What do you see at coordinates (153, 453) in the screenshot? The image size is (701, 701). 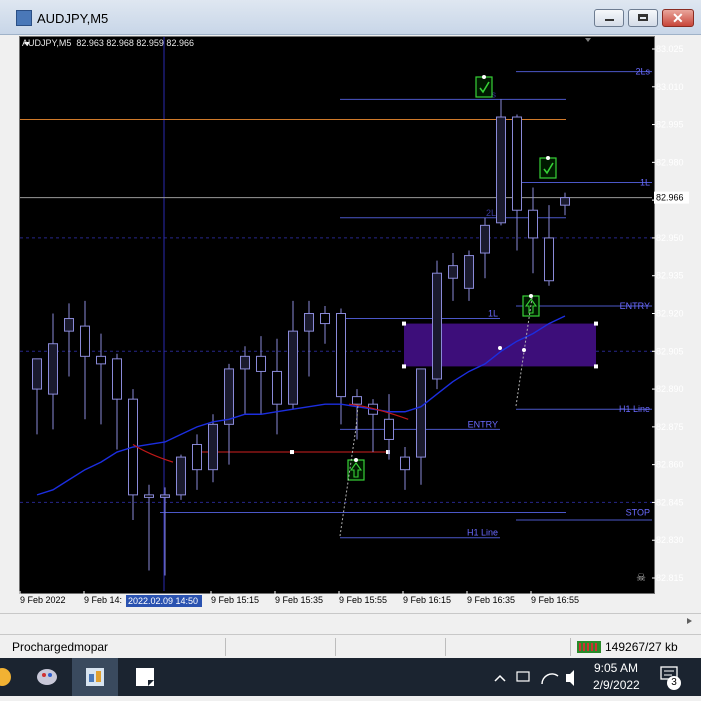 I see `moving-average-red-segment` at bounding box center [153, 453].